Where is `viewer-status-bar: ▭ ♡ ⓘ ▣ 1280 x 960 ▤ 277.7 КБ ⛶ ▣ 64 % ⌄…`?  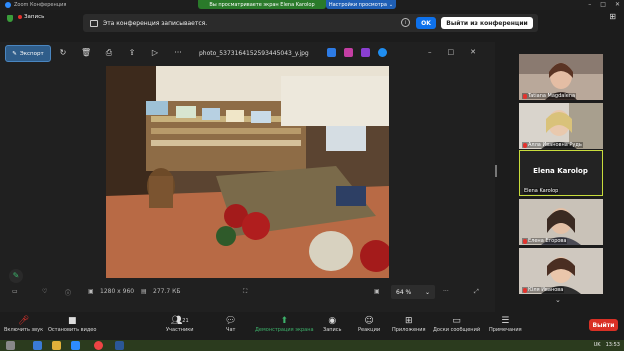
viewer-status-bar: ▭ ♡ ⓘ ▣ 1280 x 960 ▤ 277.7 КБ ⛶ ▣ 64 % ⌄… is located at coordinates (247, 293).